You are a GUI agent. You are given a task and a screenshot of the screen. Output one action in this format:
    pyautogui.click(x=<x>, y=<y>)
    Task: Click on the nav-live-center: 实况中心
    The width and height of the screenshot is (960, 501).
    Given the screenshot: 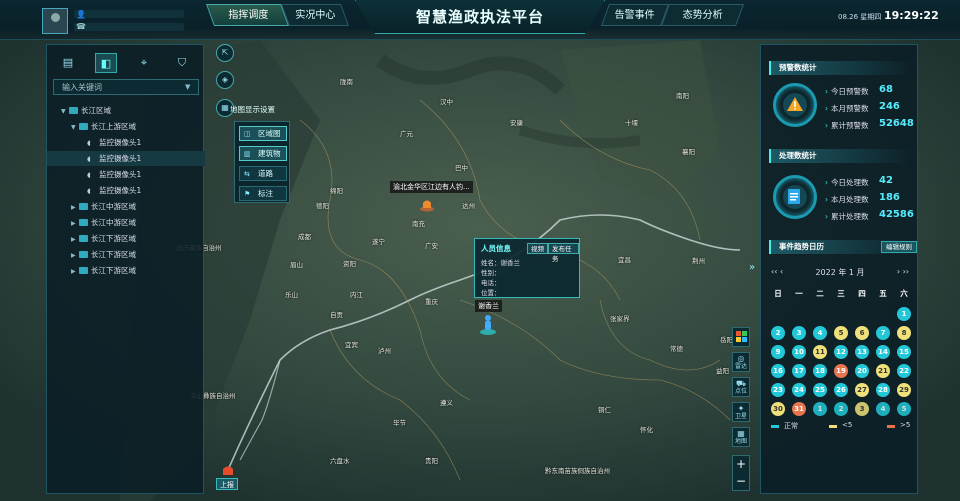 What is the action you would take?
    pyautogui.click(x=315, y=15)
    